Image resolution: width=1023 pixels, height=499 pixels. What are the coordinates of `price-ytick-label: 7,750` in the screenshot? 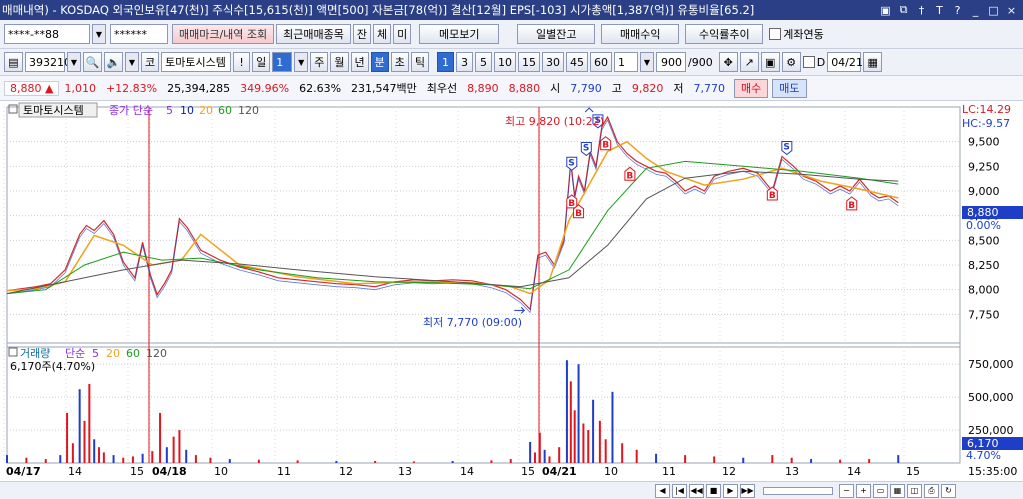 It's located at (984, 314).